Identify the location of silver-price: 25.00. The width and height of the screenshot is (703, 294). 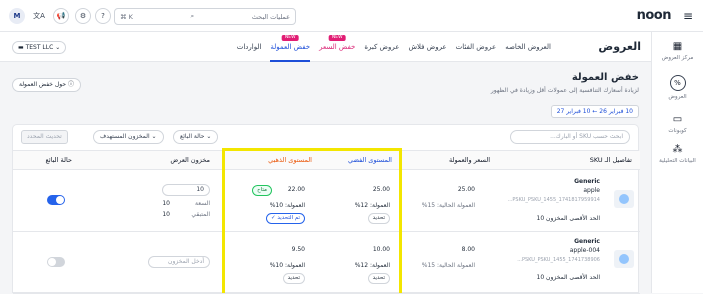
(381, 189).